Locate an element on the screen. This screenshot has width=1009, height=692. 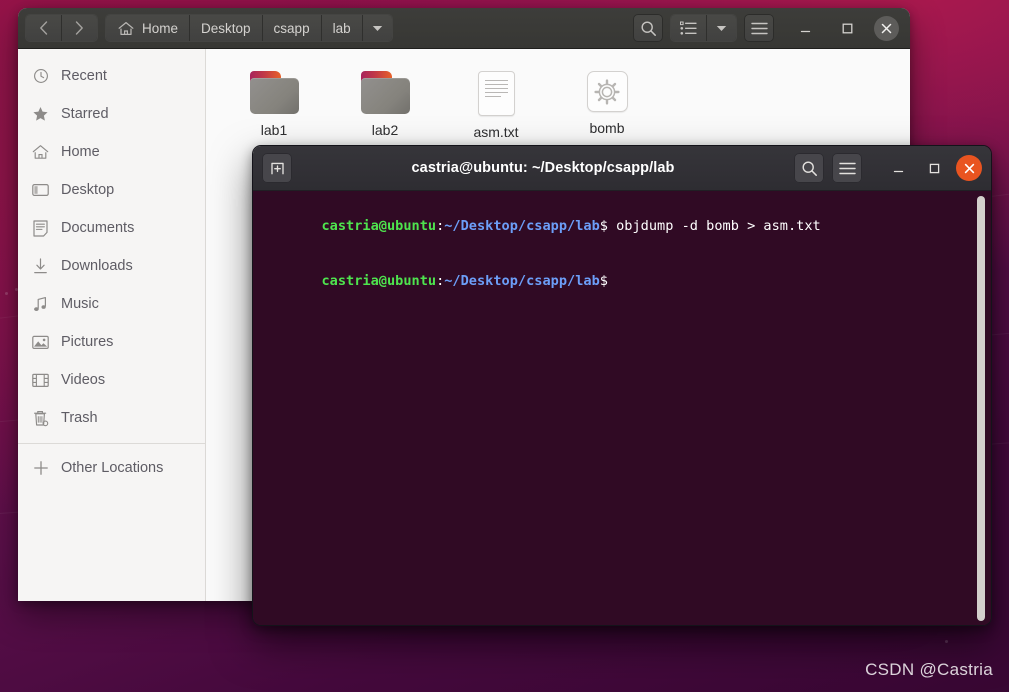
breadcrumb-item-lab: lab is located at coordinates (342, 28).